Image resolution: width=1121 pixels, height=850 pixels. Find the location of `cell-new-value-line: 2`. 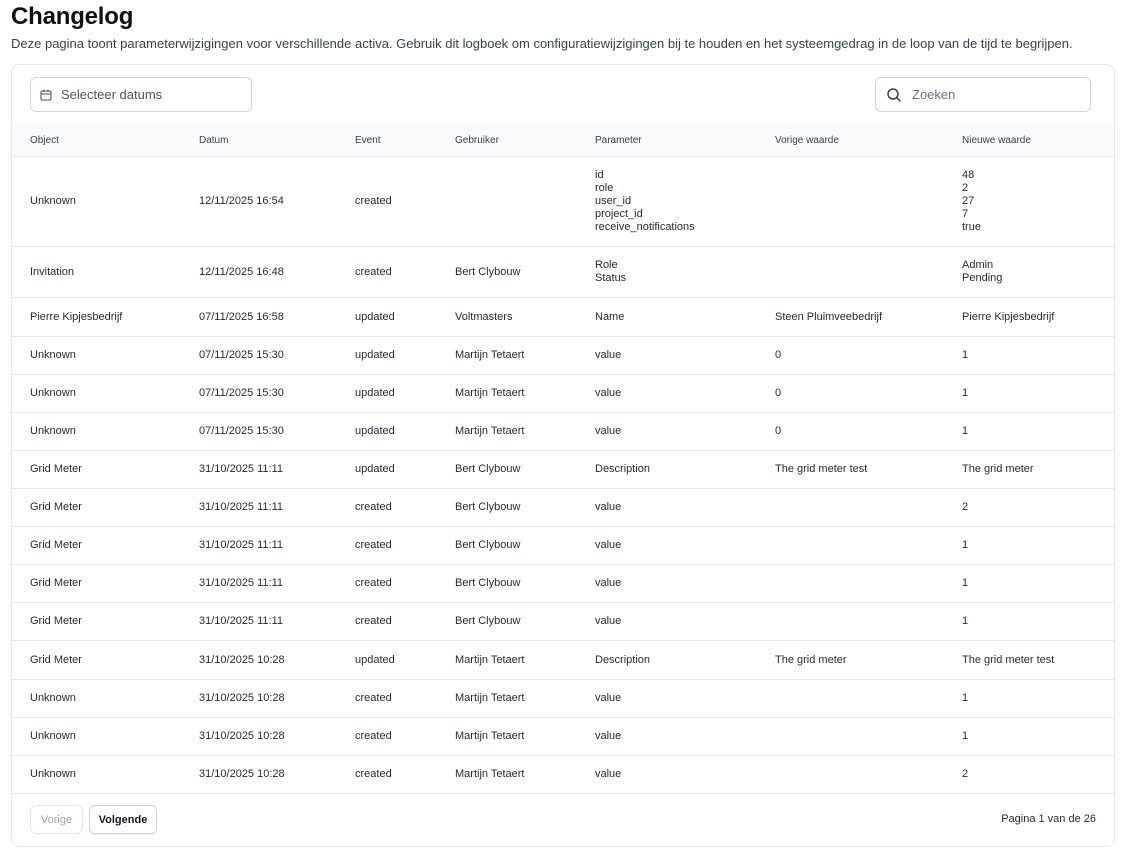

cell-new-value-line: 2 is located at coordinates (965, 774).